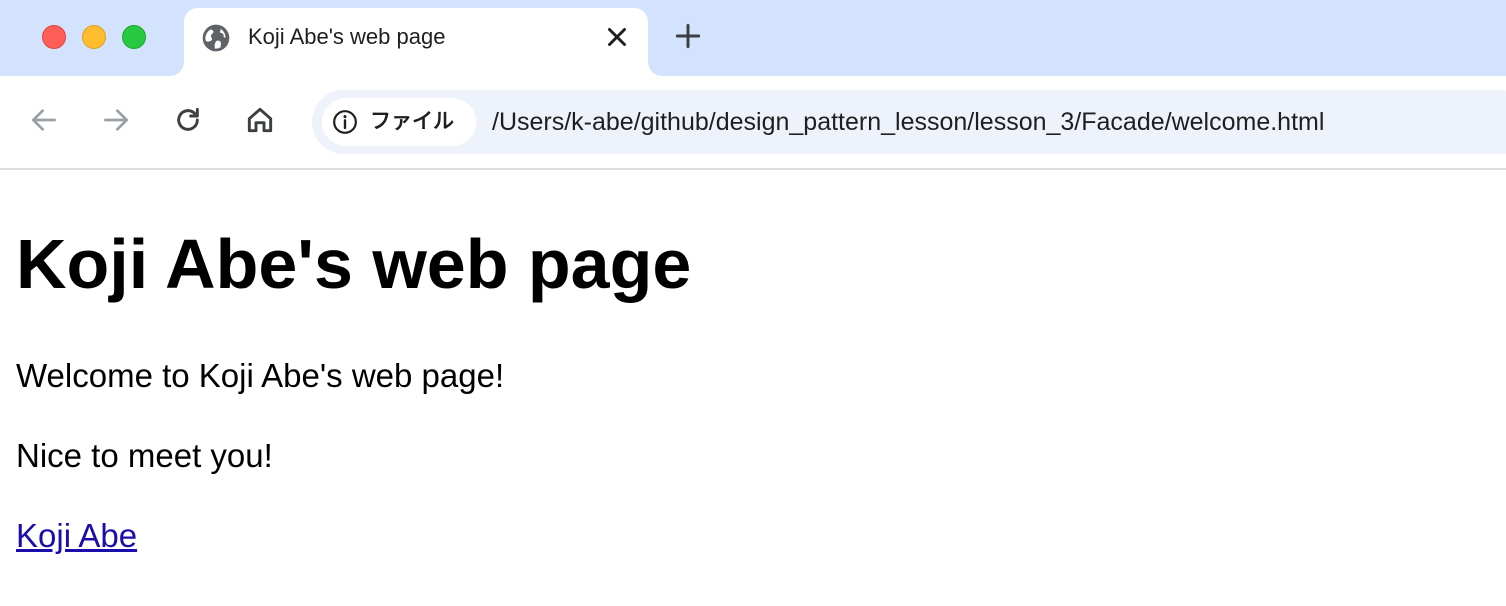 Image resolution: width=1506 pixels, height=606 pixels. Describe the element at coordinates (216, 38) in the screenshot. I see `globe-icon` at that location.